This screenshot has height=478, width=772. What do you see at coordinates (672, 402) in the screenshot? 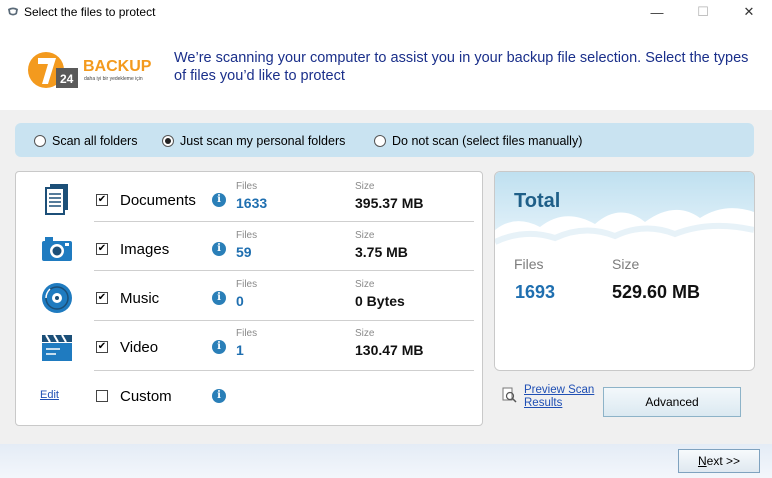
I see `advanced-button: Advanced` at bounding box center [672, 402].